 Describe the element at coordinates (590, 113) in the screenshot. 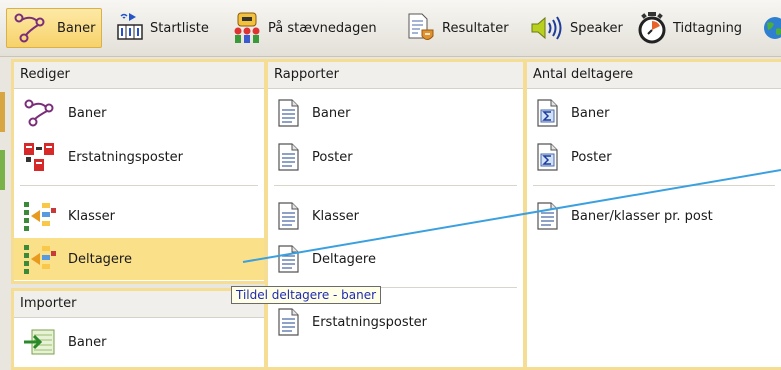

I see `menu-item-antal-baner-label: Baner` at that location.